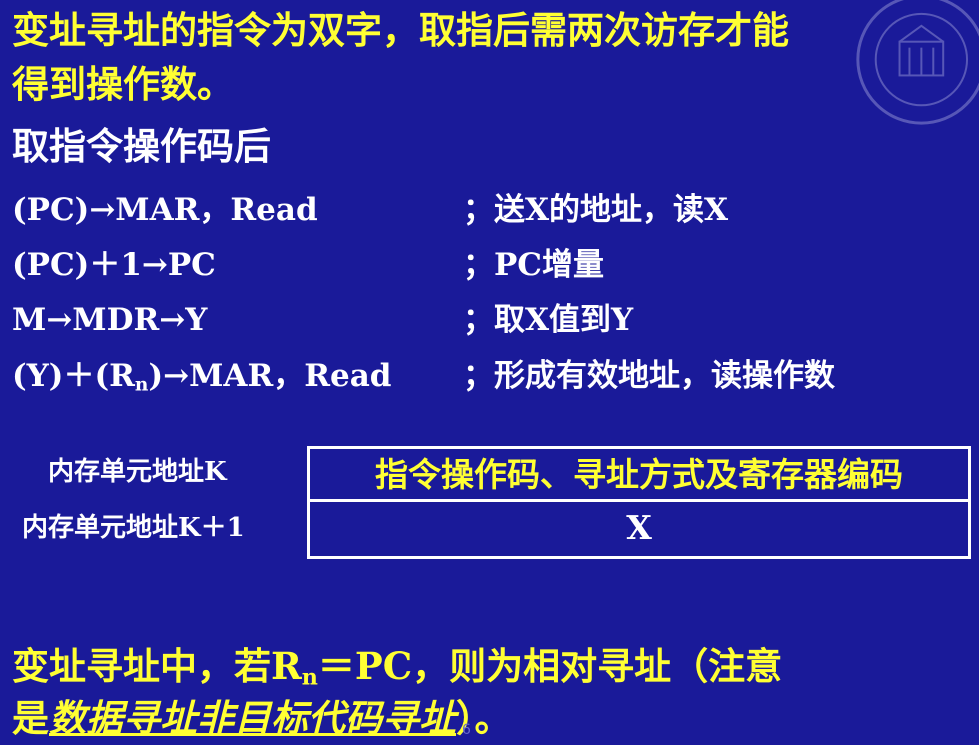 The width and height of the screenshot is (979, 745). Describe the element at coordinates (73, 376) in the screenshot. I see `step-4-operation-pre: (Y)＋(R` at that location.